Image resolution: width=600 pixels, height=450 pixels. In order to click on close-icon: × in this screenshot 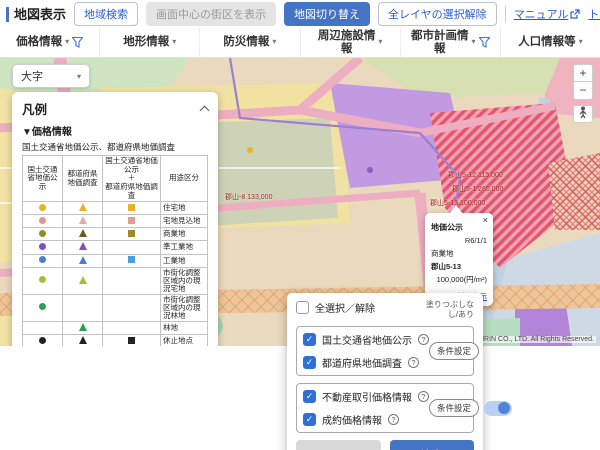, I will do `click(485, 220)`.